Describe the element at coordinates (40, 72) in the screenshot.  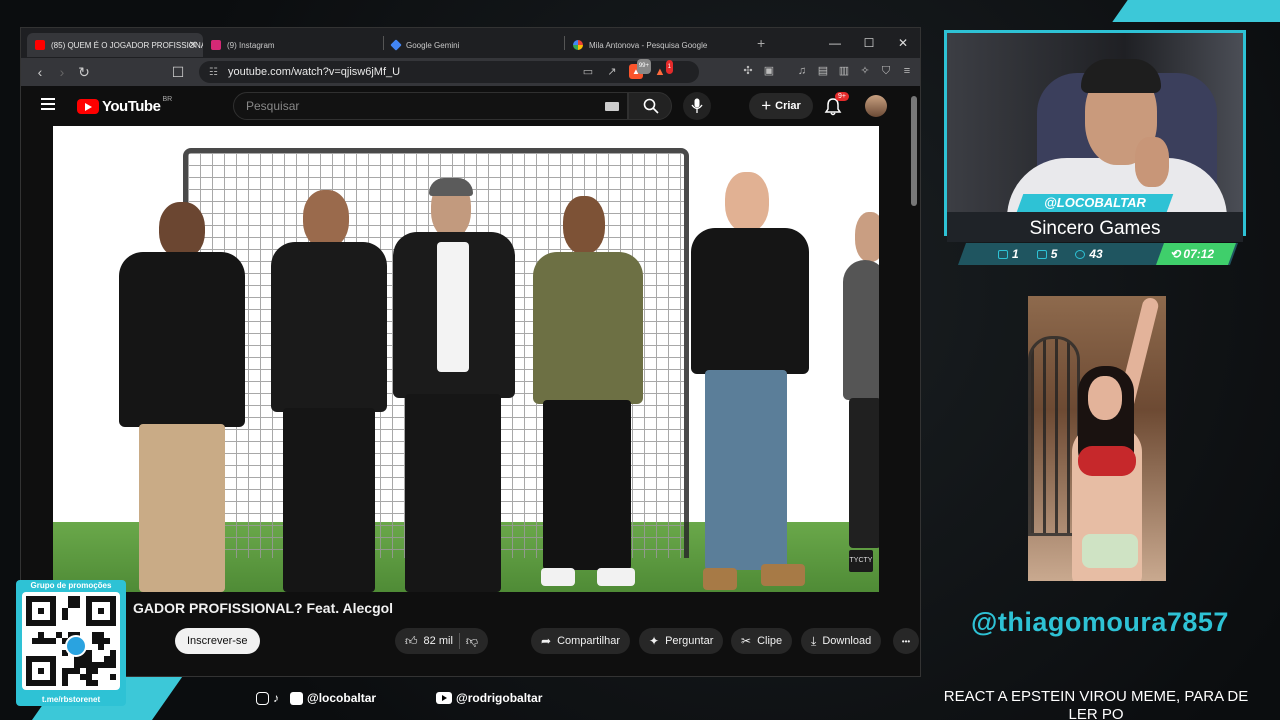
I see `back-button: ‹` at that location.